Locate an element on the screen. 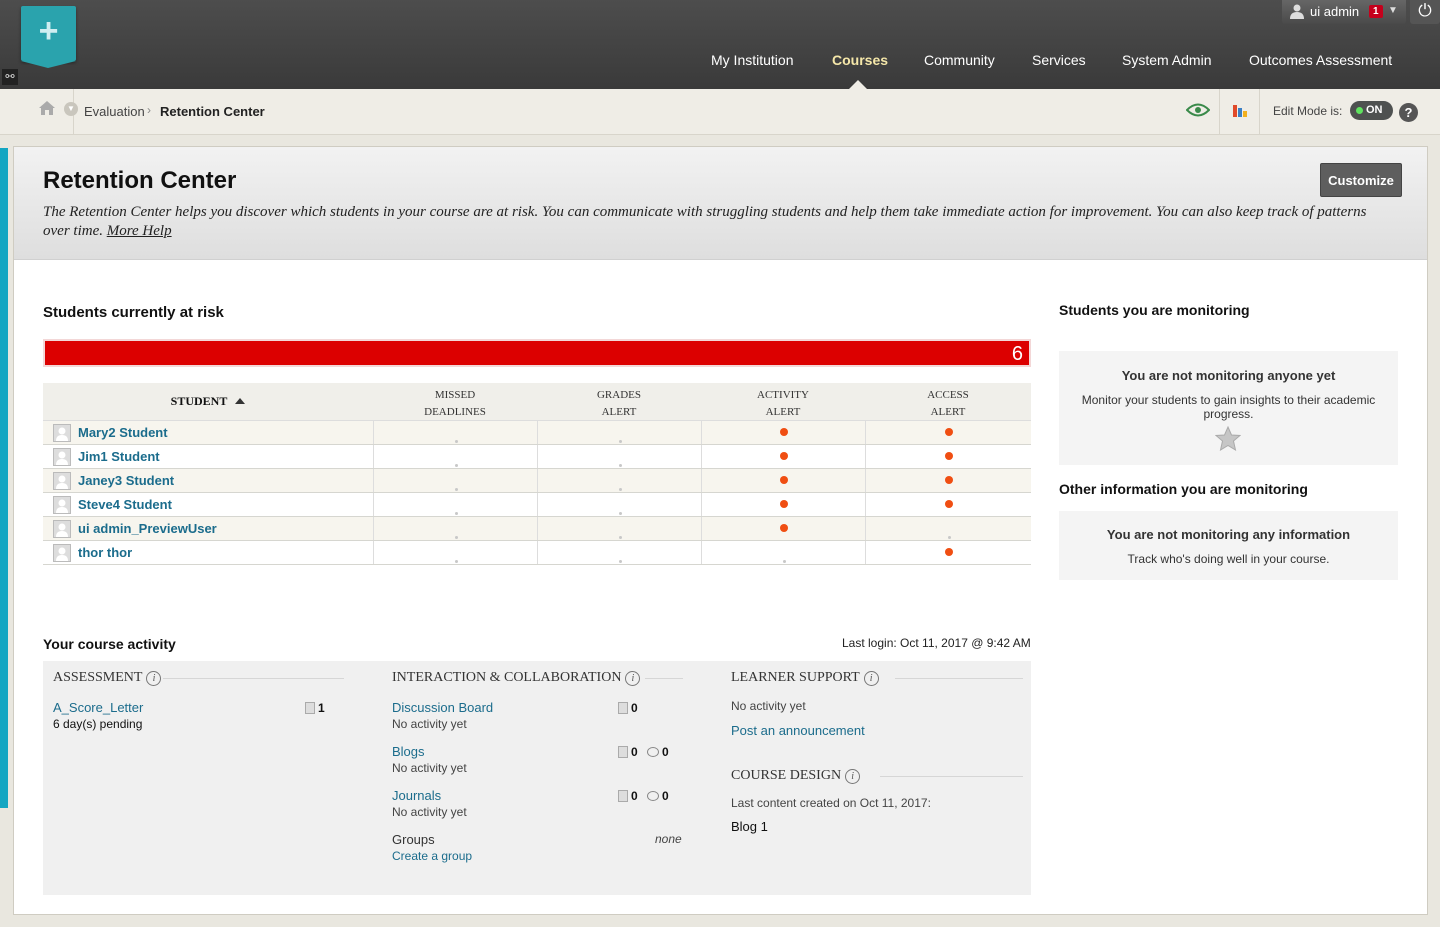 Image resolution: width=1440 pixels, height=927 pixels. course-design-heading-text: COURSE DESIGN is located at coordinates (786, 775).